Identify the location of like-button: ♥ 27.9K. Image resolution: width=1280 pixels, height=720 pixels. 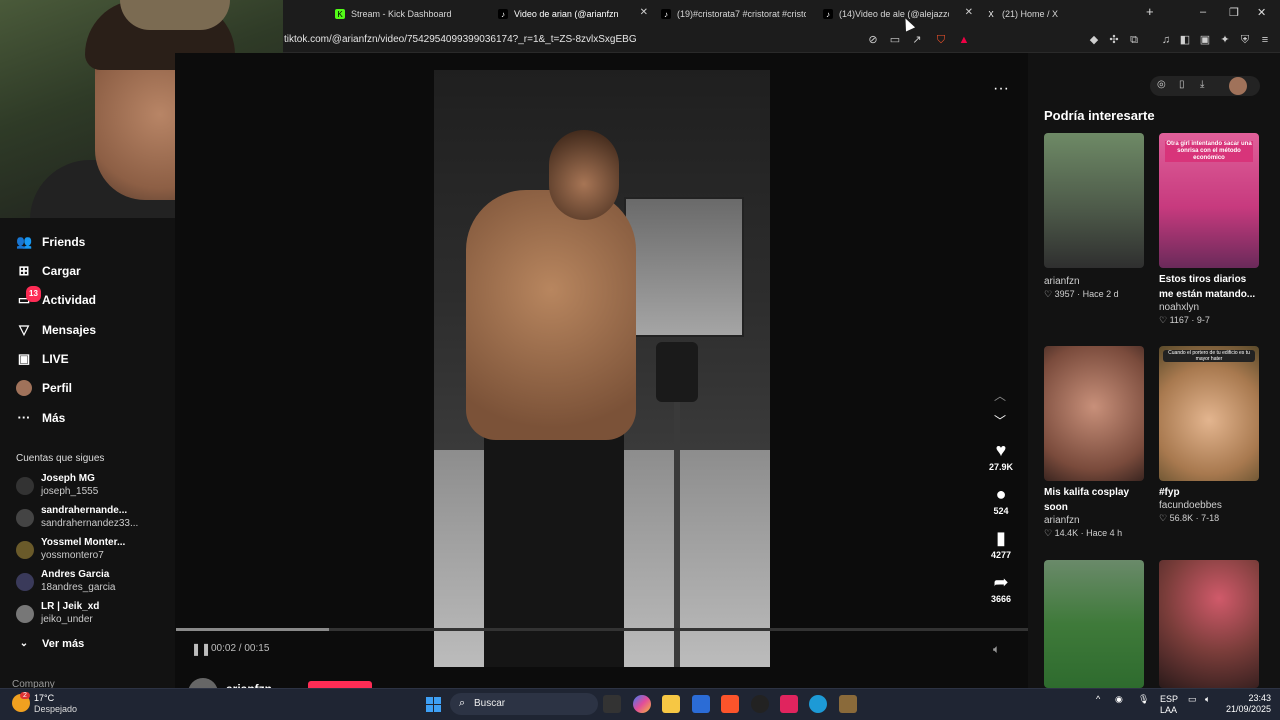
(1001, 456).